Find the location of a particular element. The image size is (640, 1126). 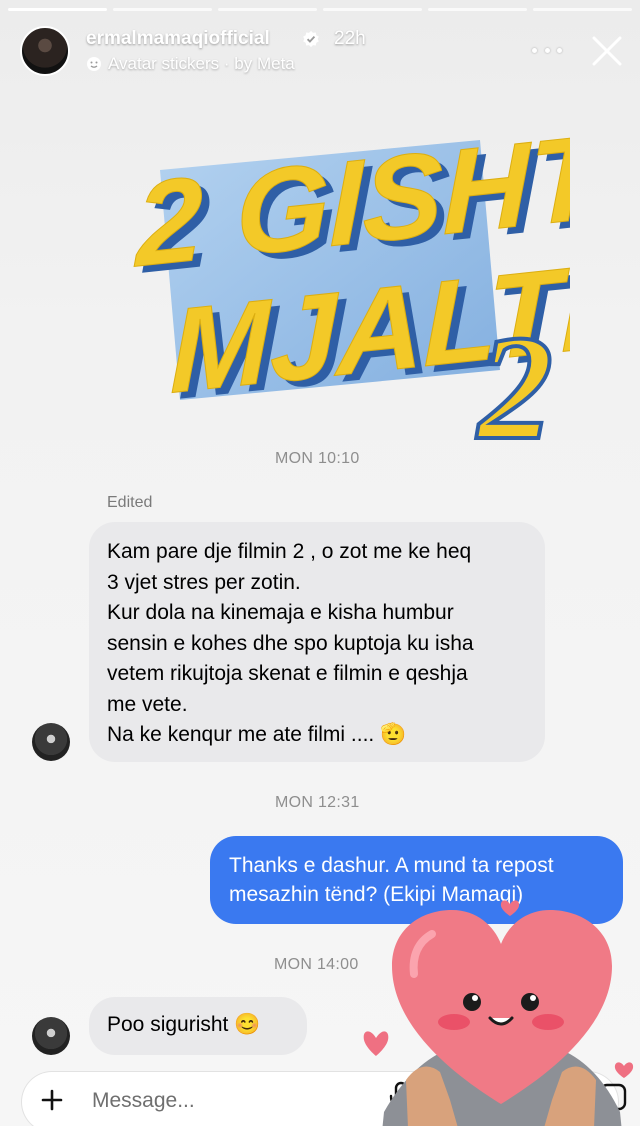

message-line: vetem rikujtoja skenat e filmin e qeshja is located at coordinates (287, 673).